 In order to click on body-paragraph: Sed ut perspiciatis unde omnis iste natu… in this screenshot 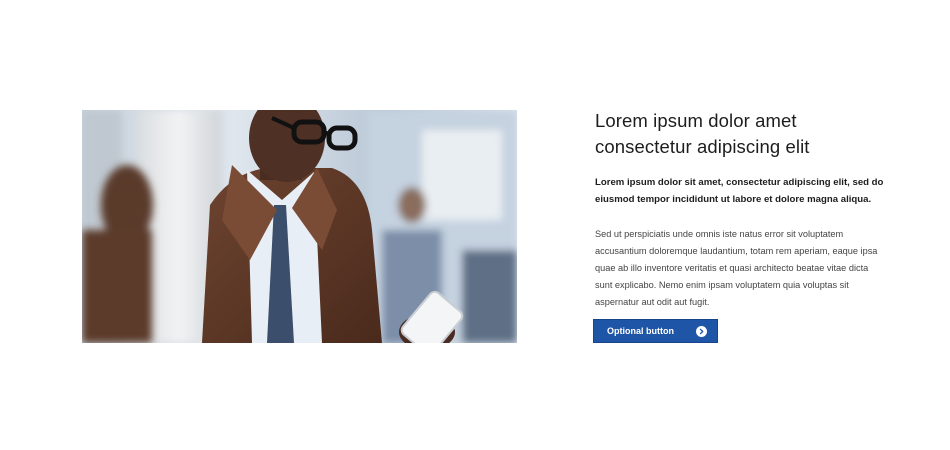, I will do `click(736, 268)`.